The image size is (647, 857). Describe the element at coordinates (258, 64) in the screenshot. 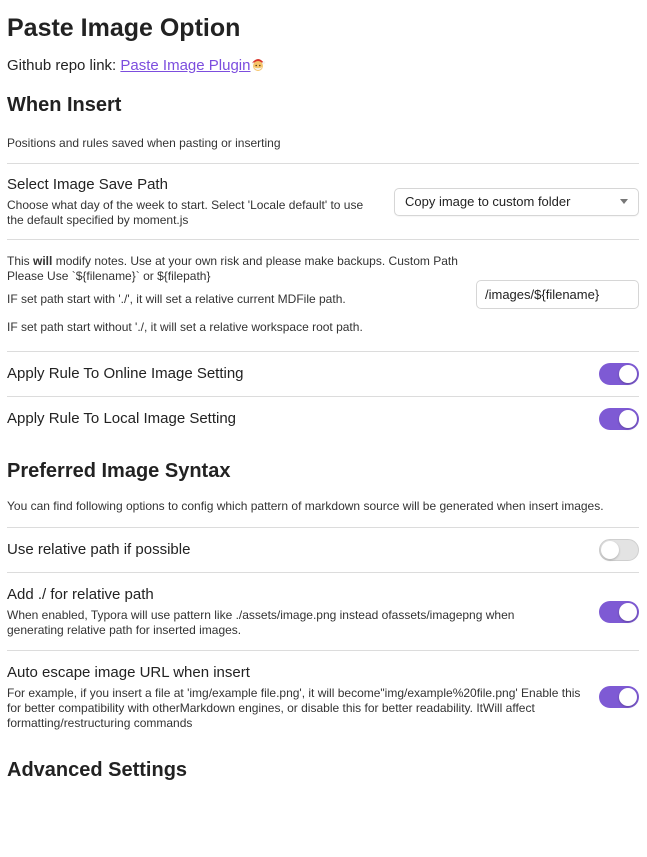

I see `santa-face-icon` at that location.